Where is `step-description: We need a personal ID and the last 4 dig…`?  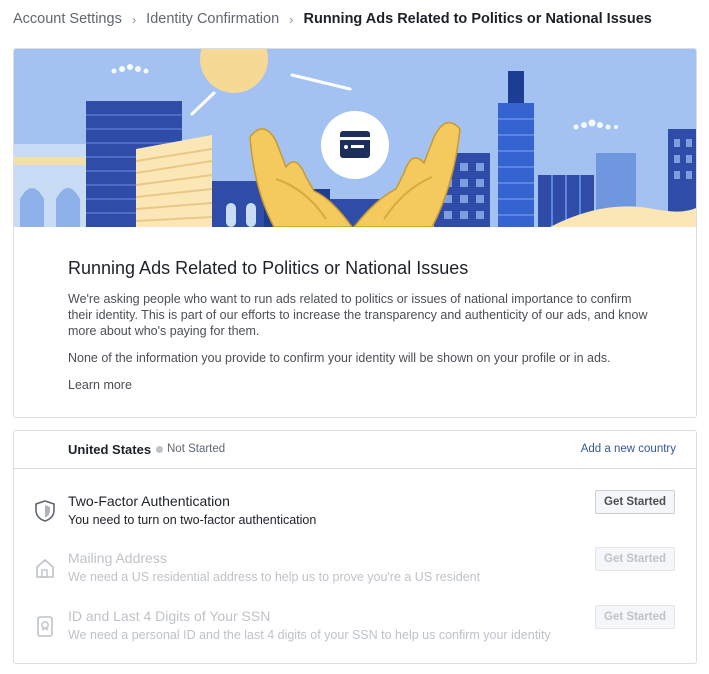
step-description: We need a personal ID and the last 4 dig… is located at coordinates (309, 635).